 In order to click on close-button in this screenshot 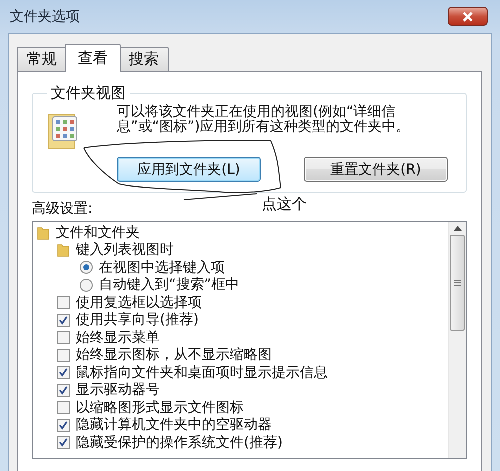, I will do `click(468, 16)`.